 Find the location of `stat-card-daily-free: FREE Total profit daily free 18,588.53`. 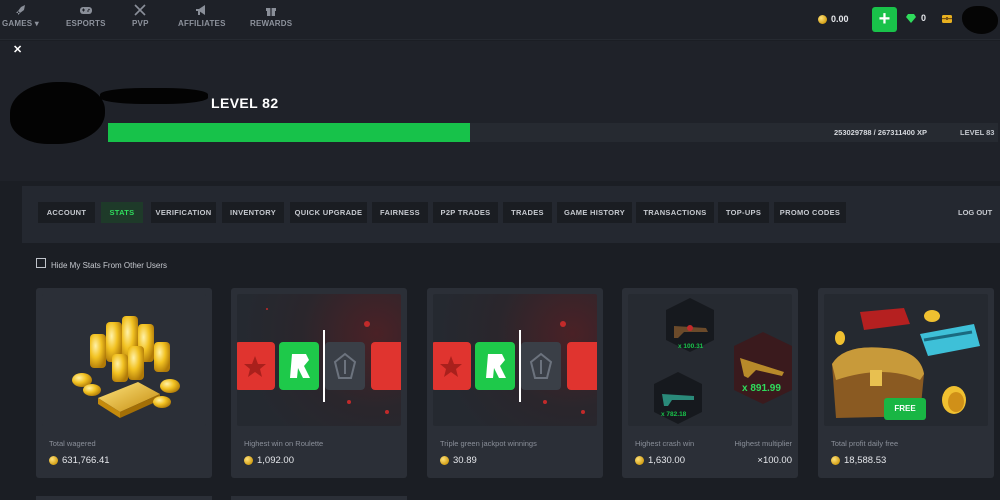

stat-card-daily-free: FREE Total profit daily free 18,588.53 is located at coordinates (906, 383).